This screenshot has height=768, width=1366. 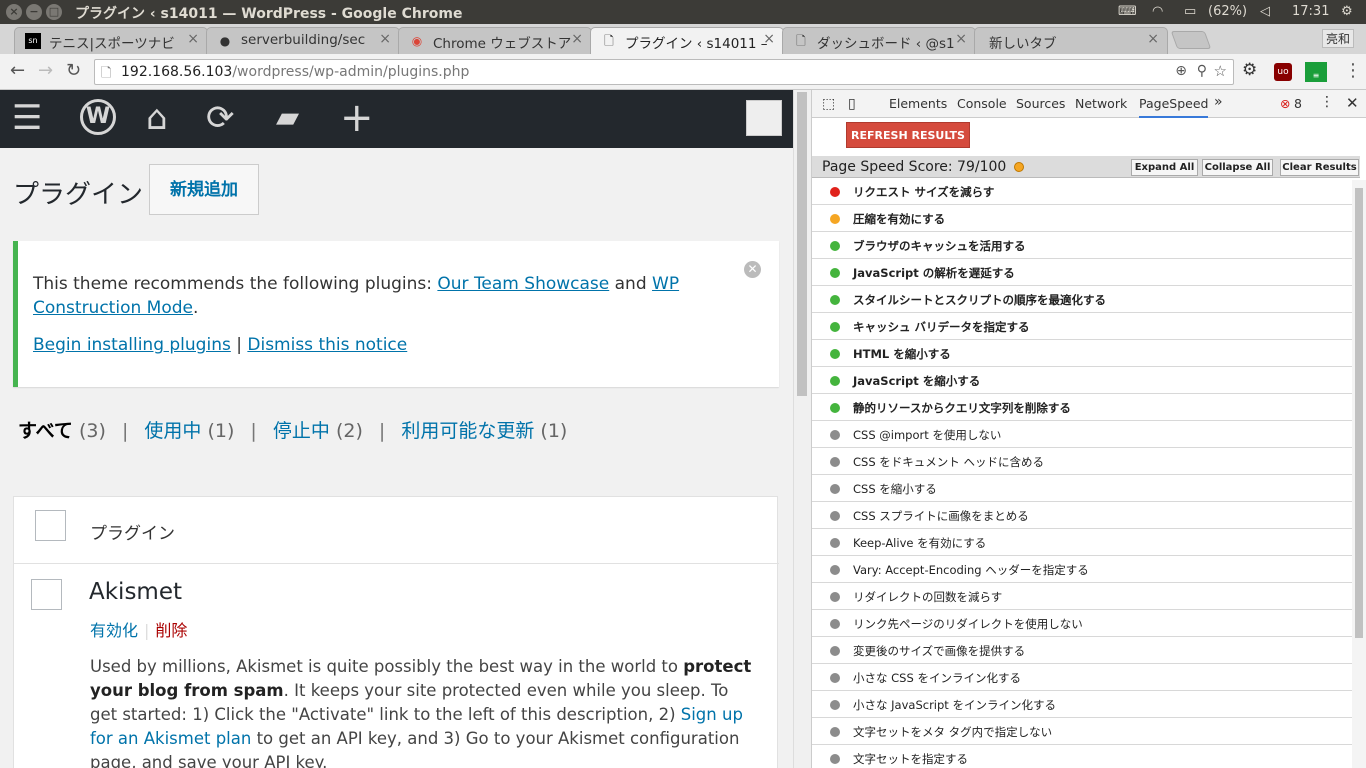 What do you see at coordinates (1082, 461) in the screenshot?
I see `pagespeed-rule: CSS をドキュメント ヘッドに含める` at bounding box center [1082, 461].